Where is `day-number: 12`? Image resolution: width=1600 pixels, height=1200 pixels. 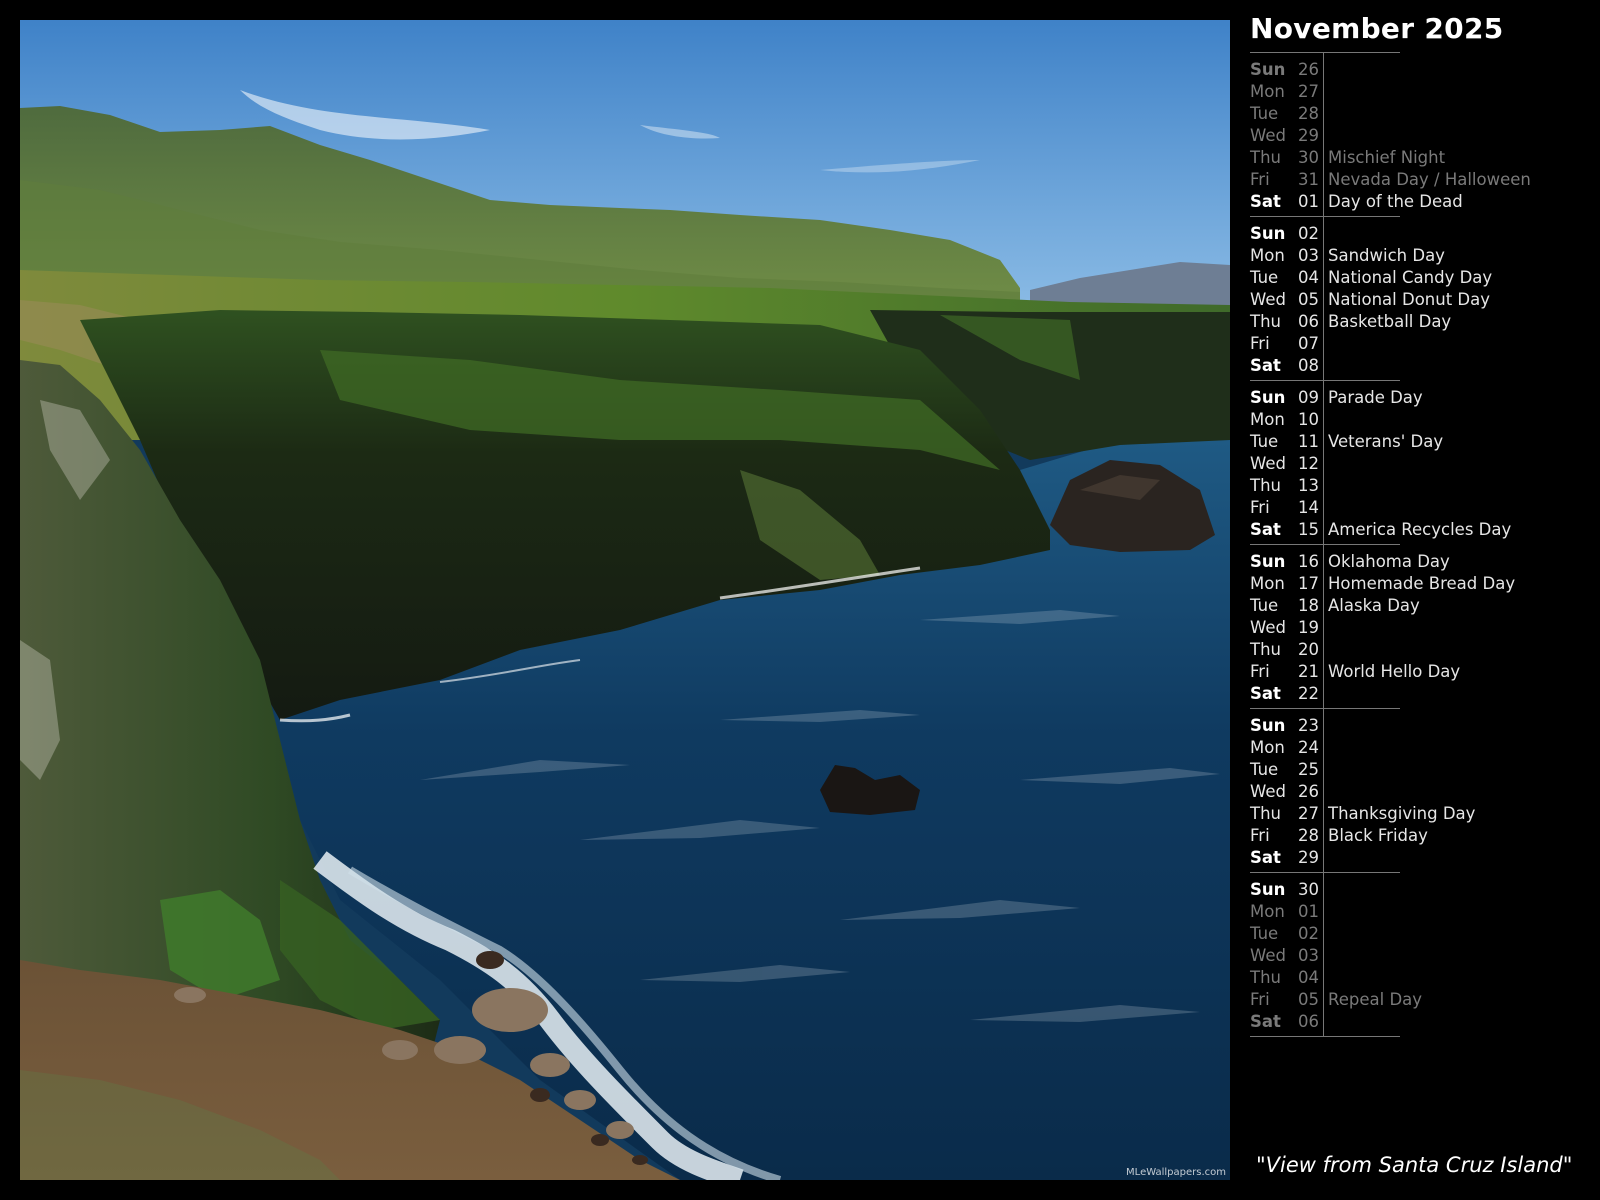
day-number: 12 is located at coordinates (1308, 463).